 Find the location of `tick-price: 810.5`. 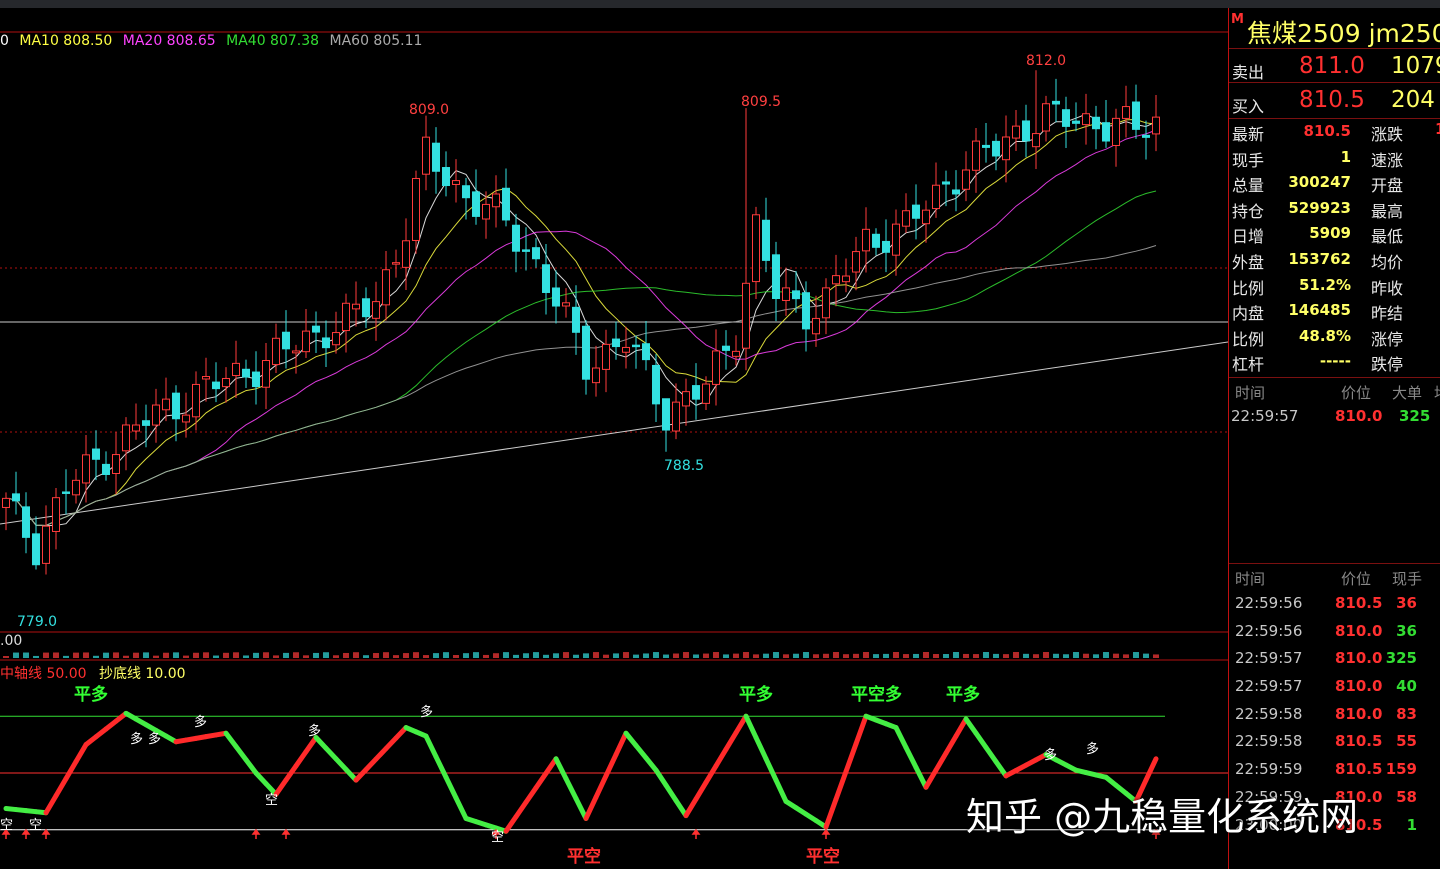

tick-price: 810.5 is located at coordinates (1359, 741).